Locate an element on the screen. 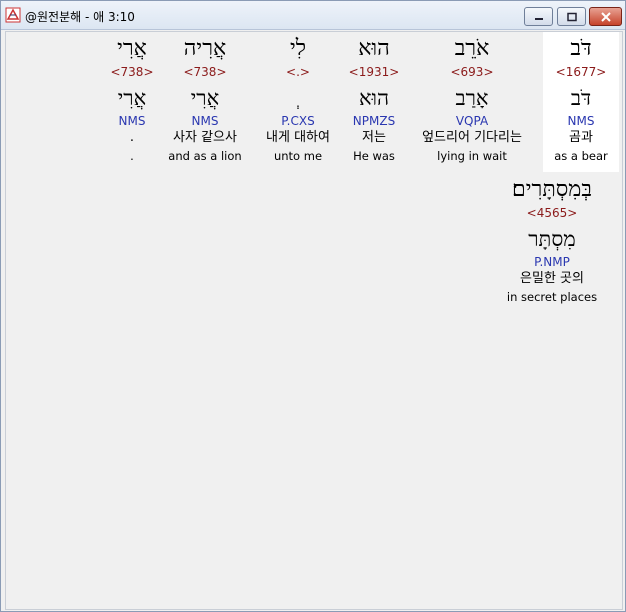 The image size is (626, 612). morphology-code: P.CXS is located at coordinates (298, 121).